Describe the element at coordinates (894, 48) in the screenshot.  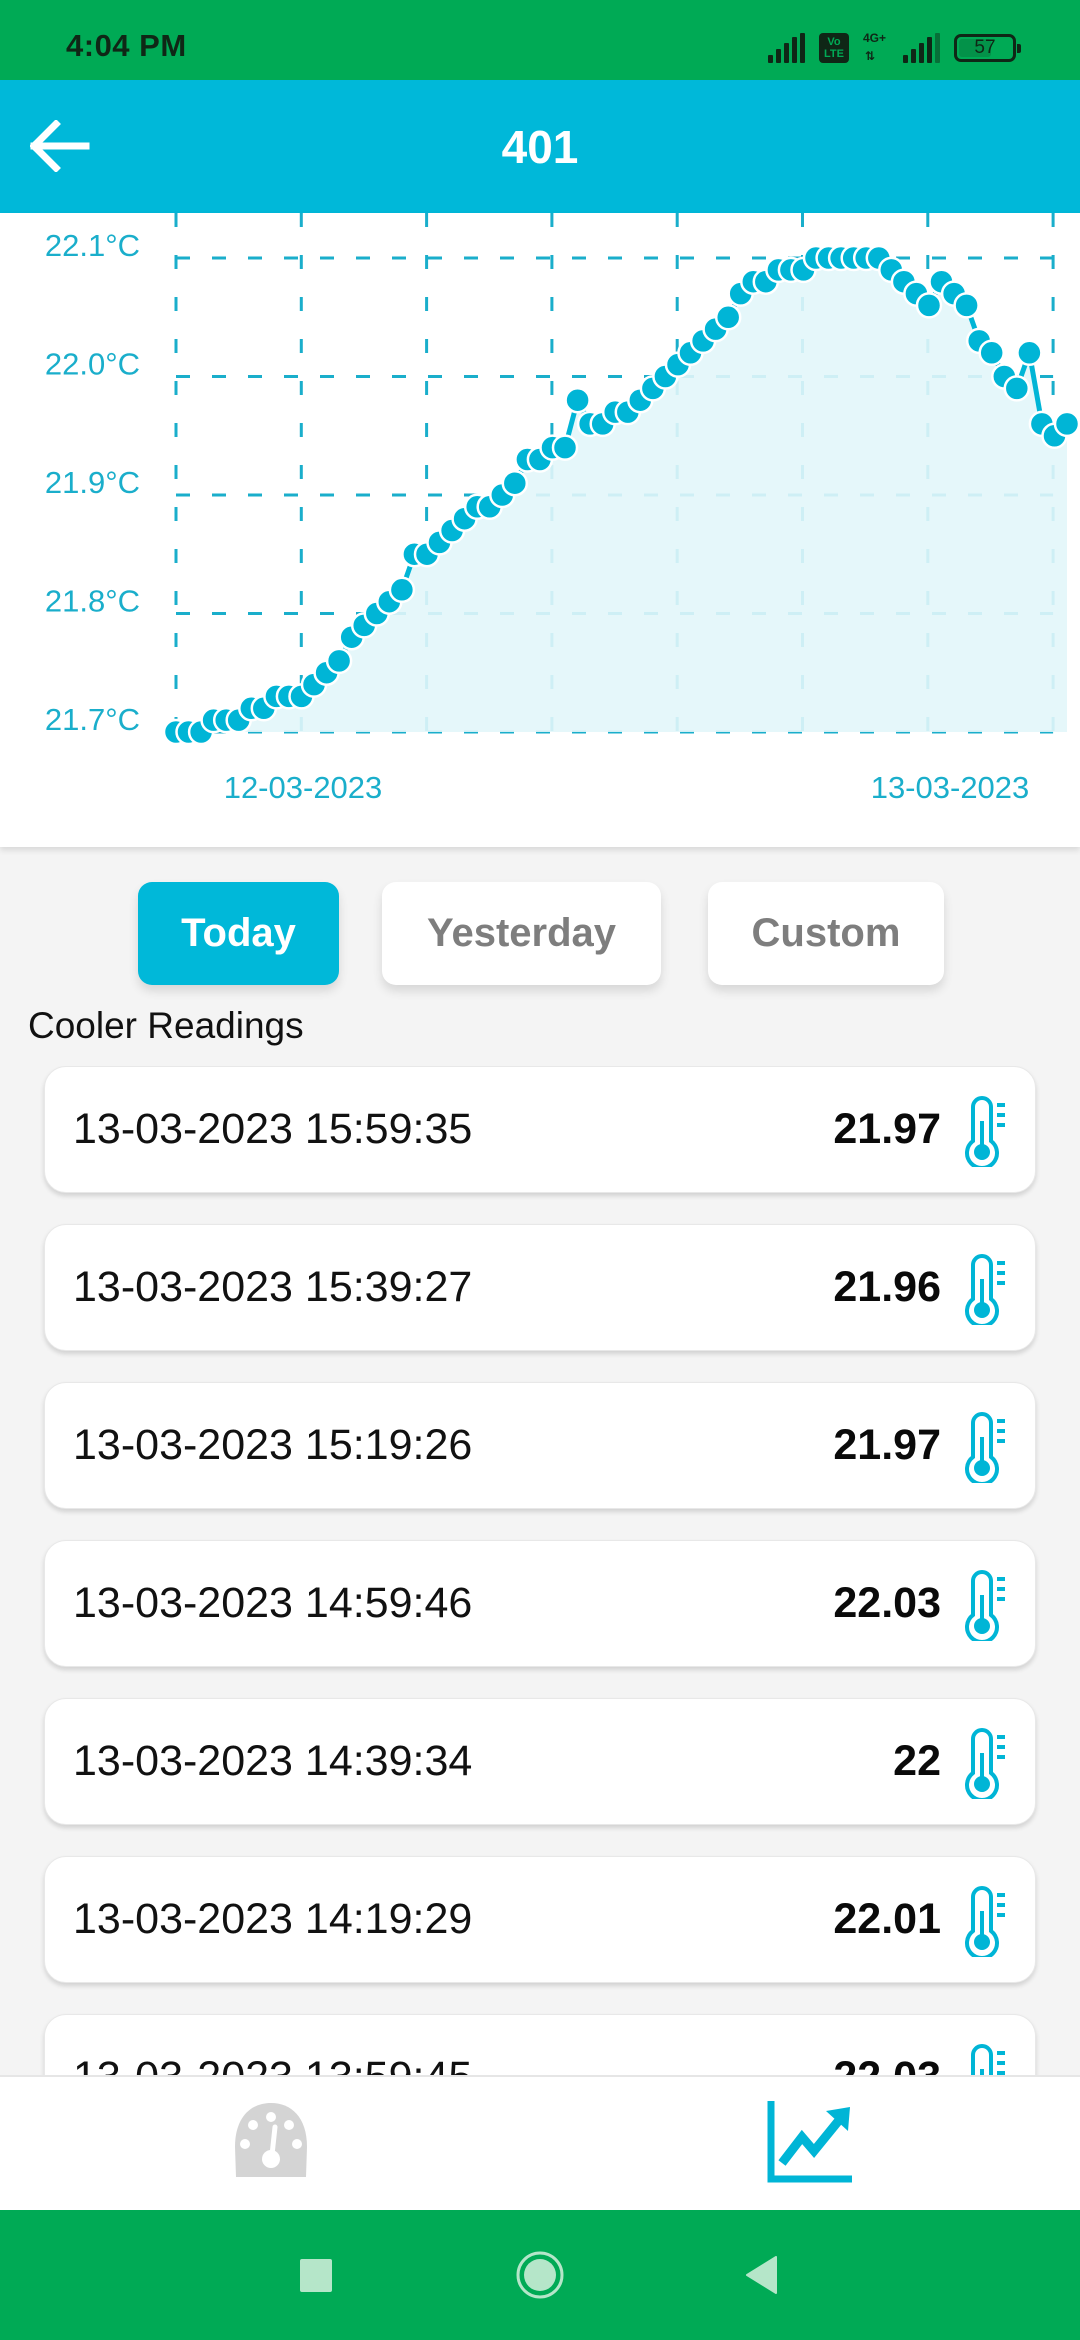
I see `status-icons: Vo LTE 4G+ ⇅ 57` at that location.